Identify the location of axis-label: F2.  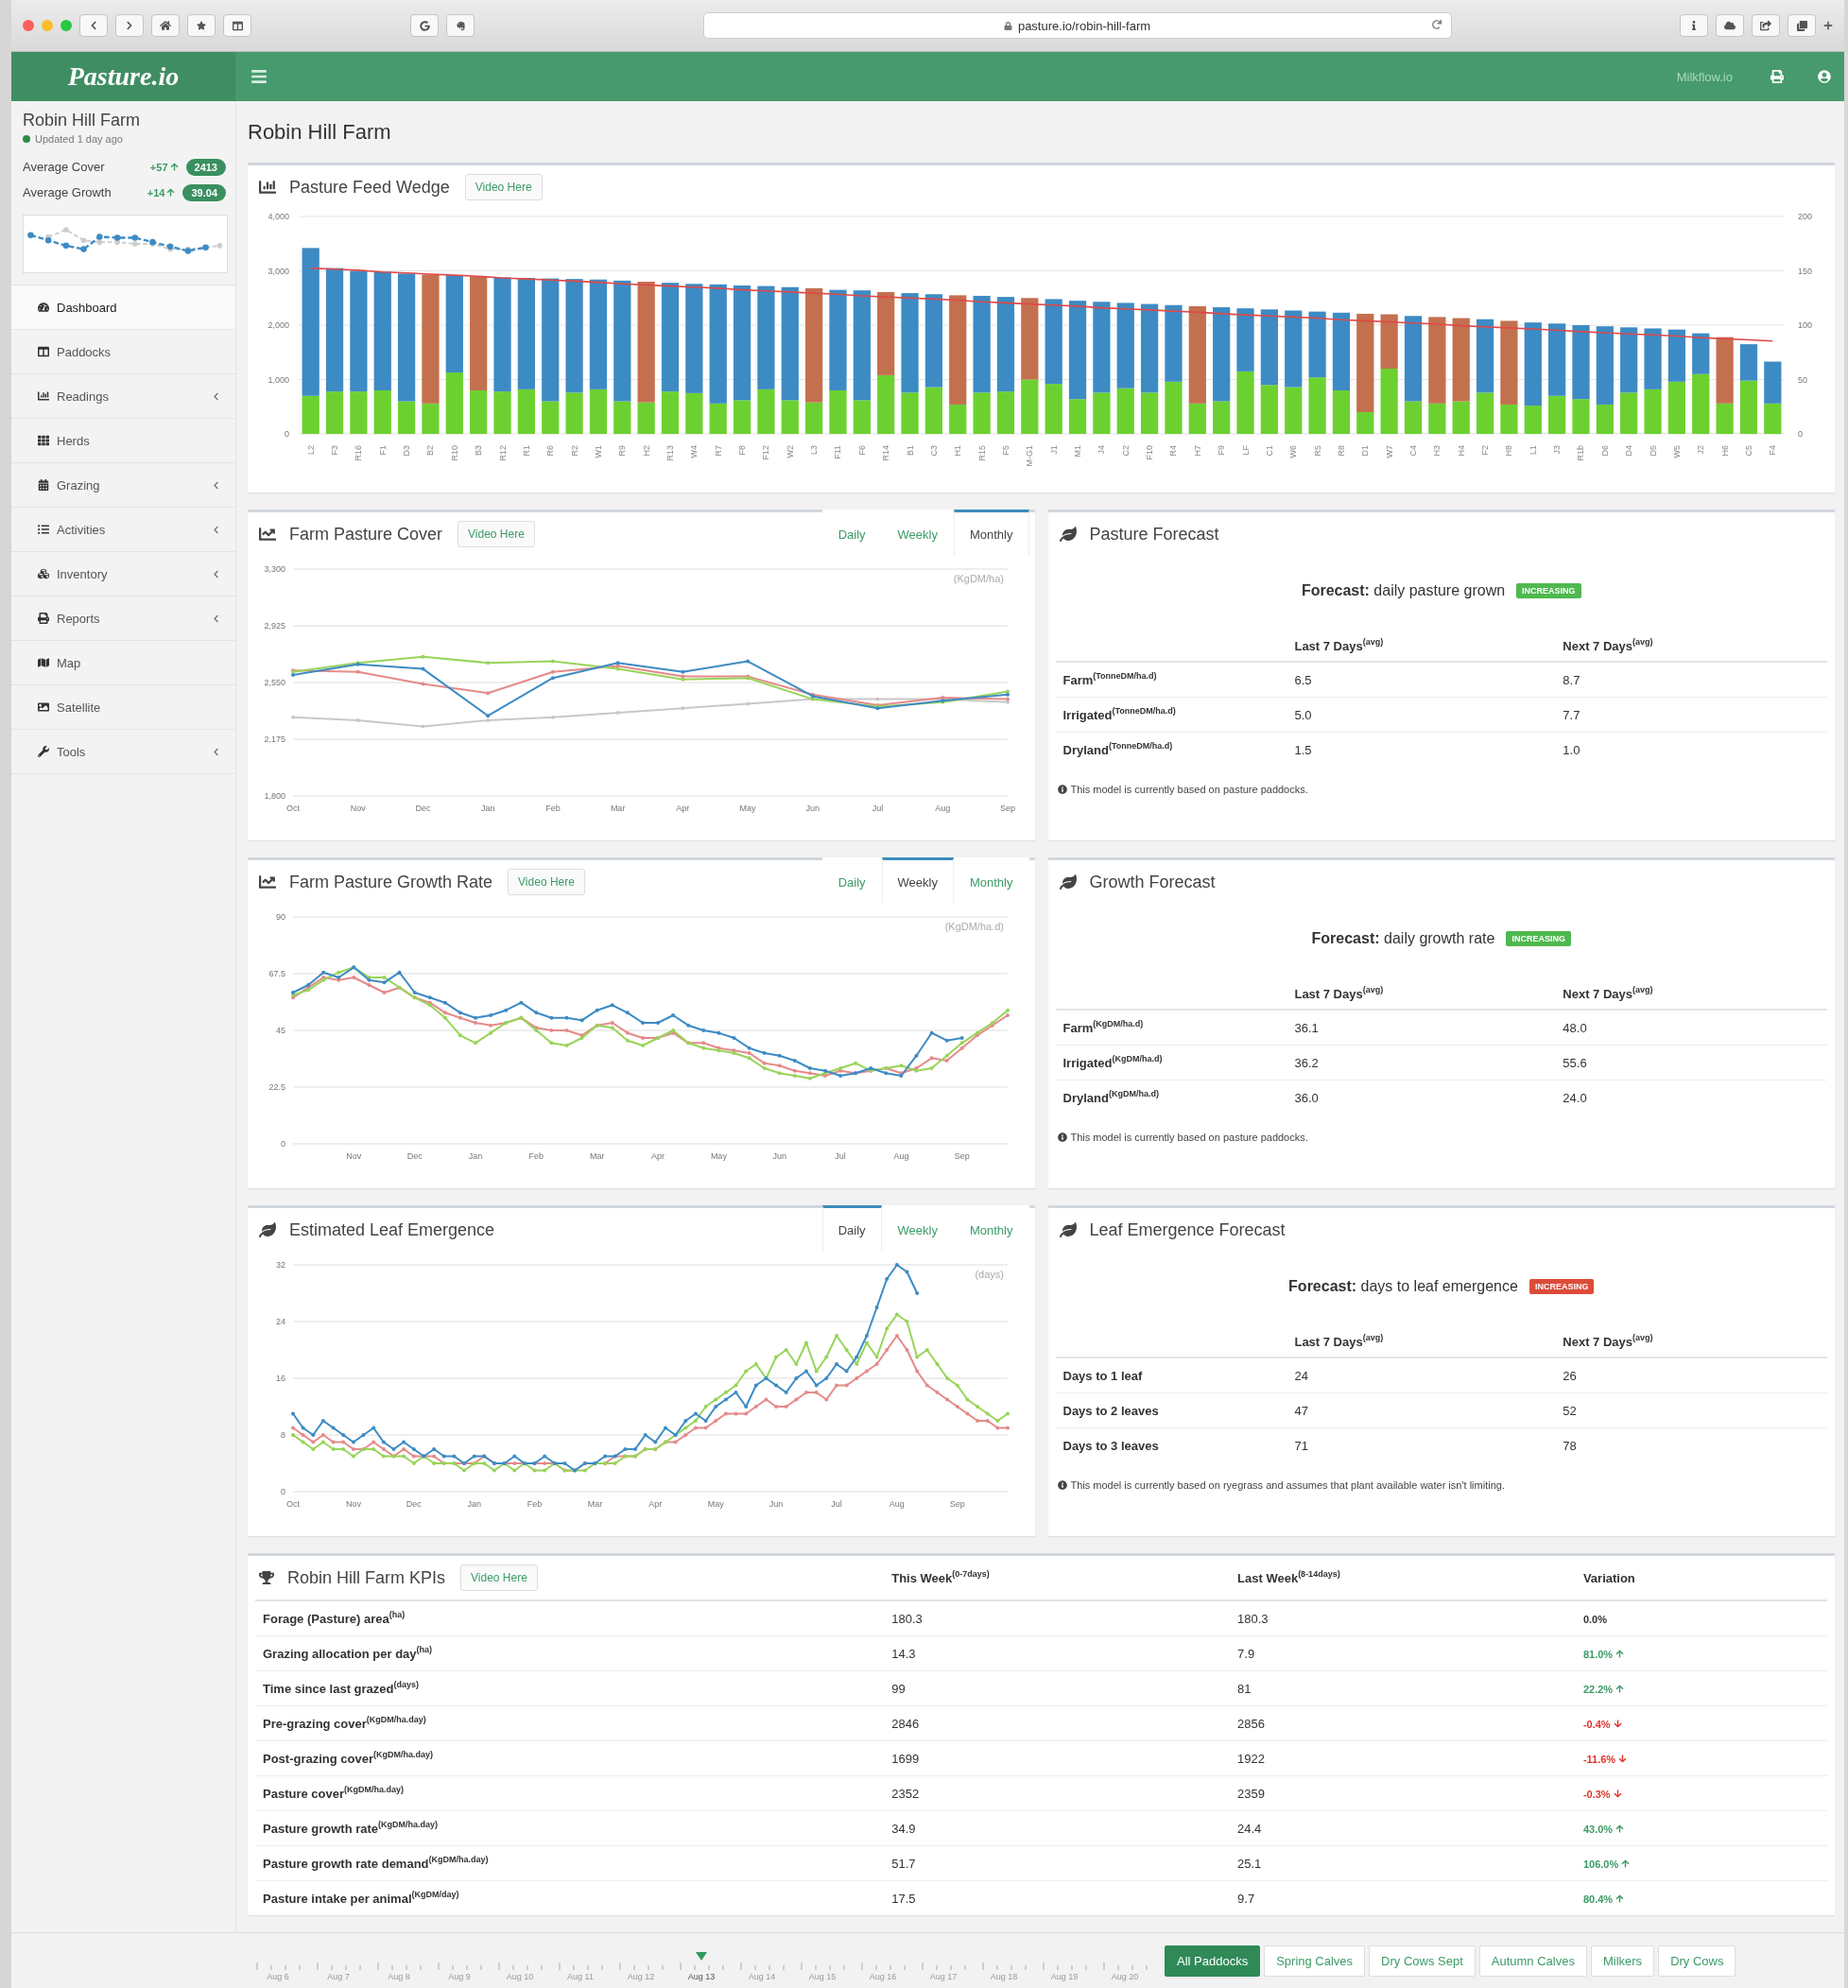
(1485, 450).